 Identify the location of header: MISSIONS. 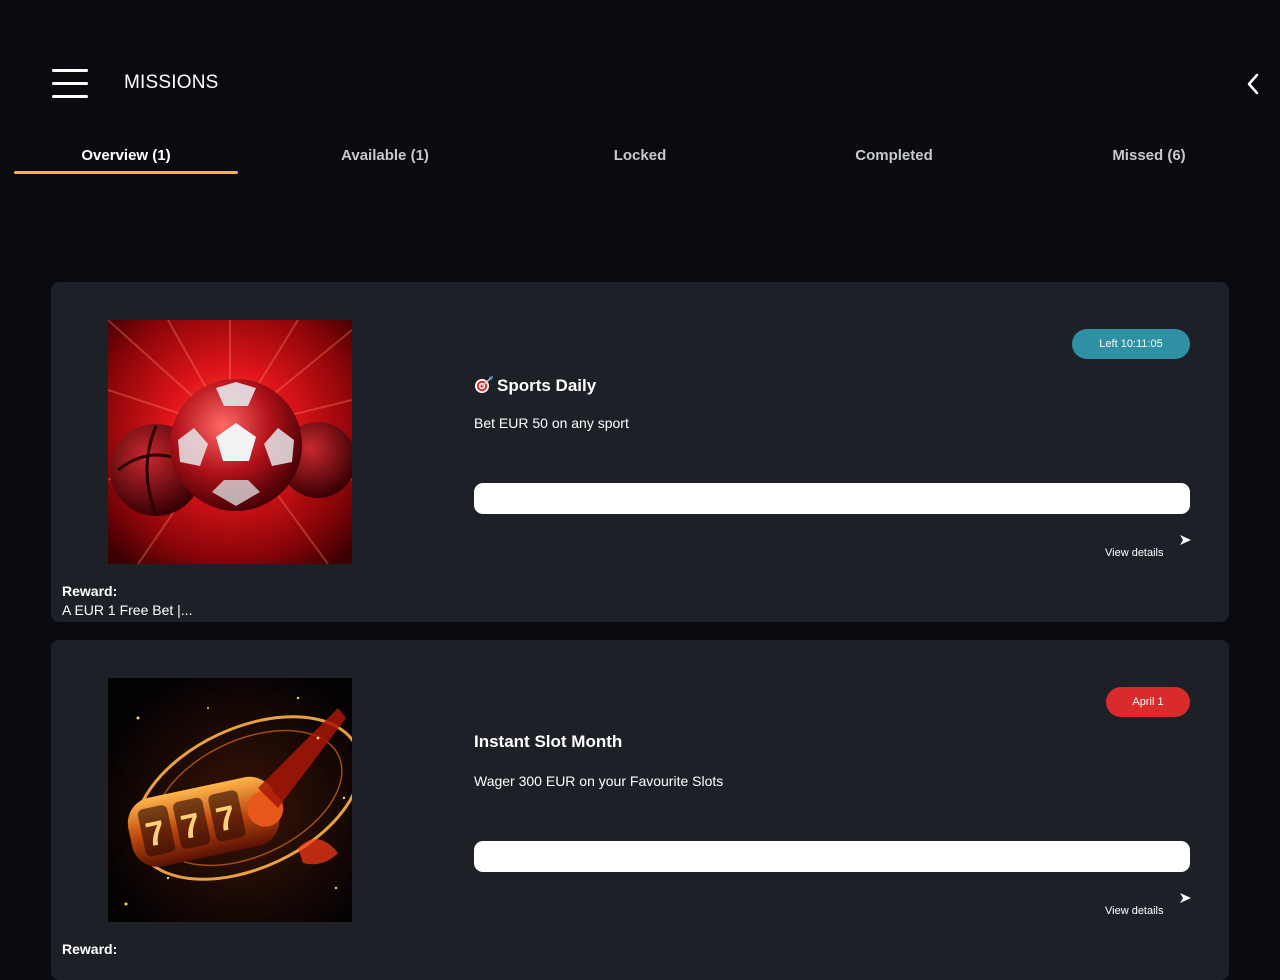
(640, 65).